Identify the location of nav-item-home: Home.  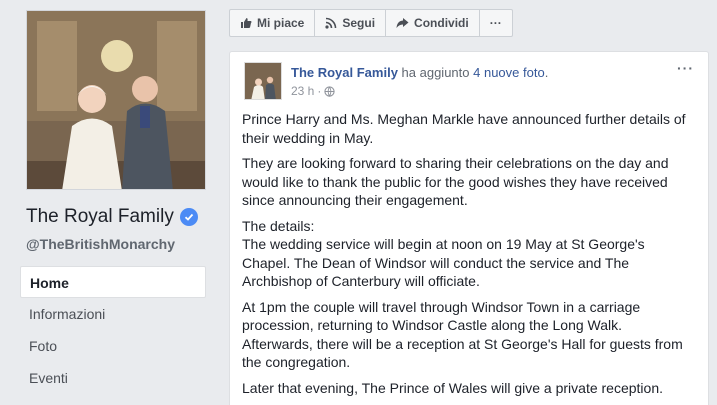
(113, 282).